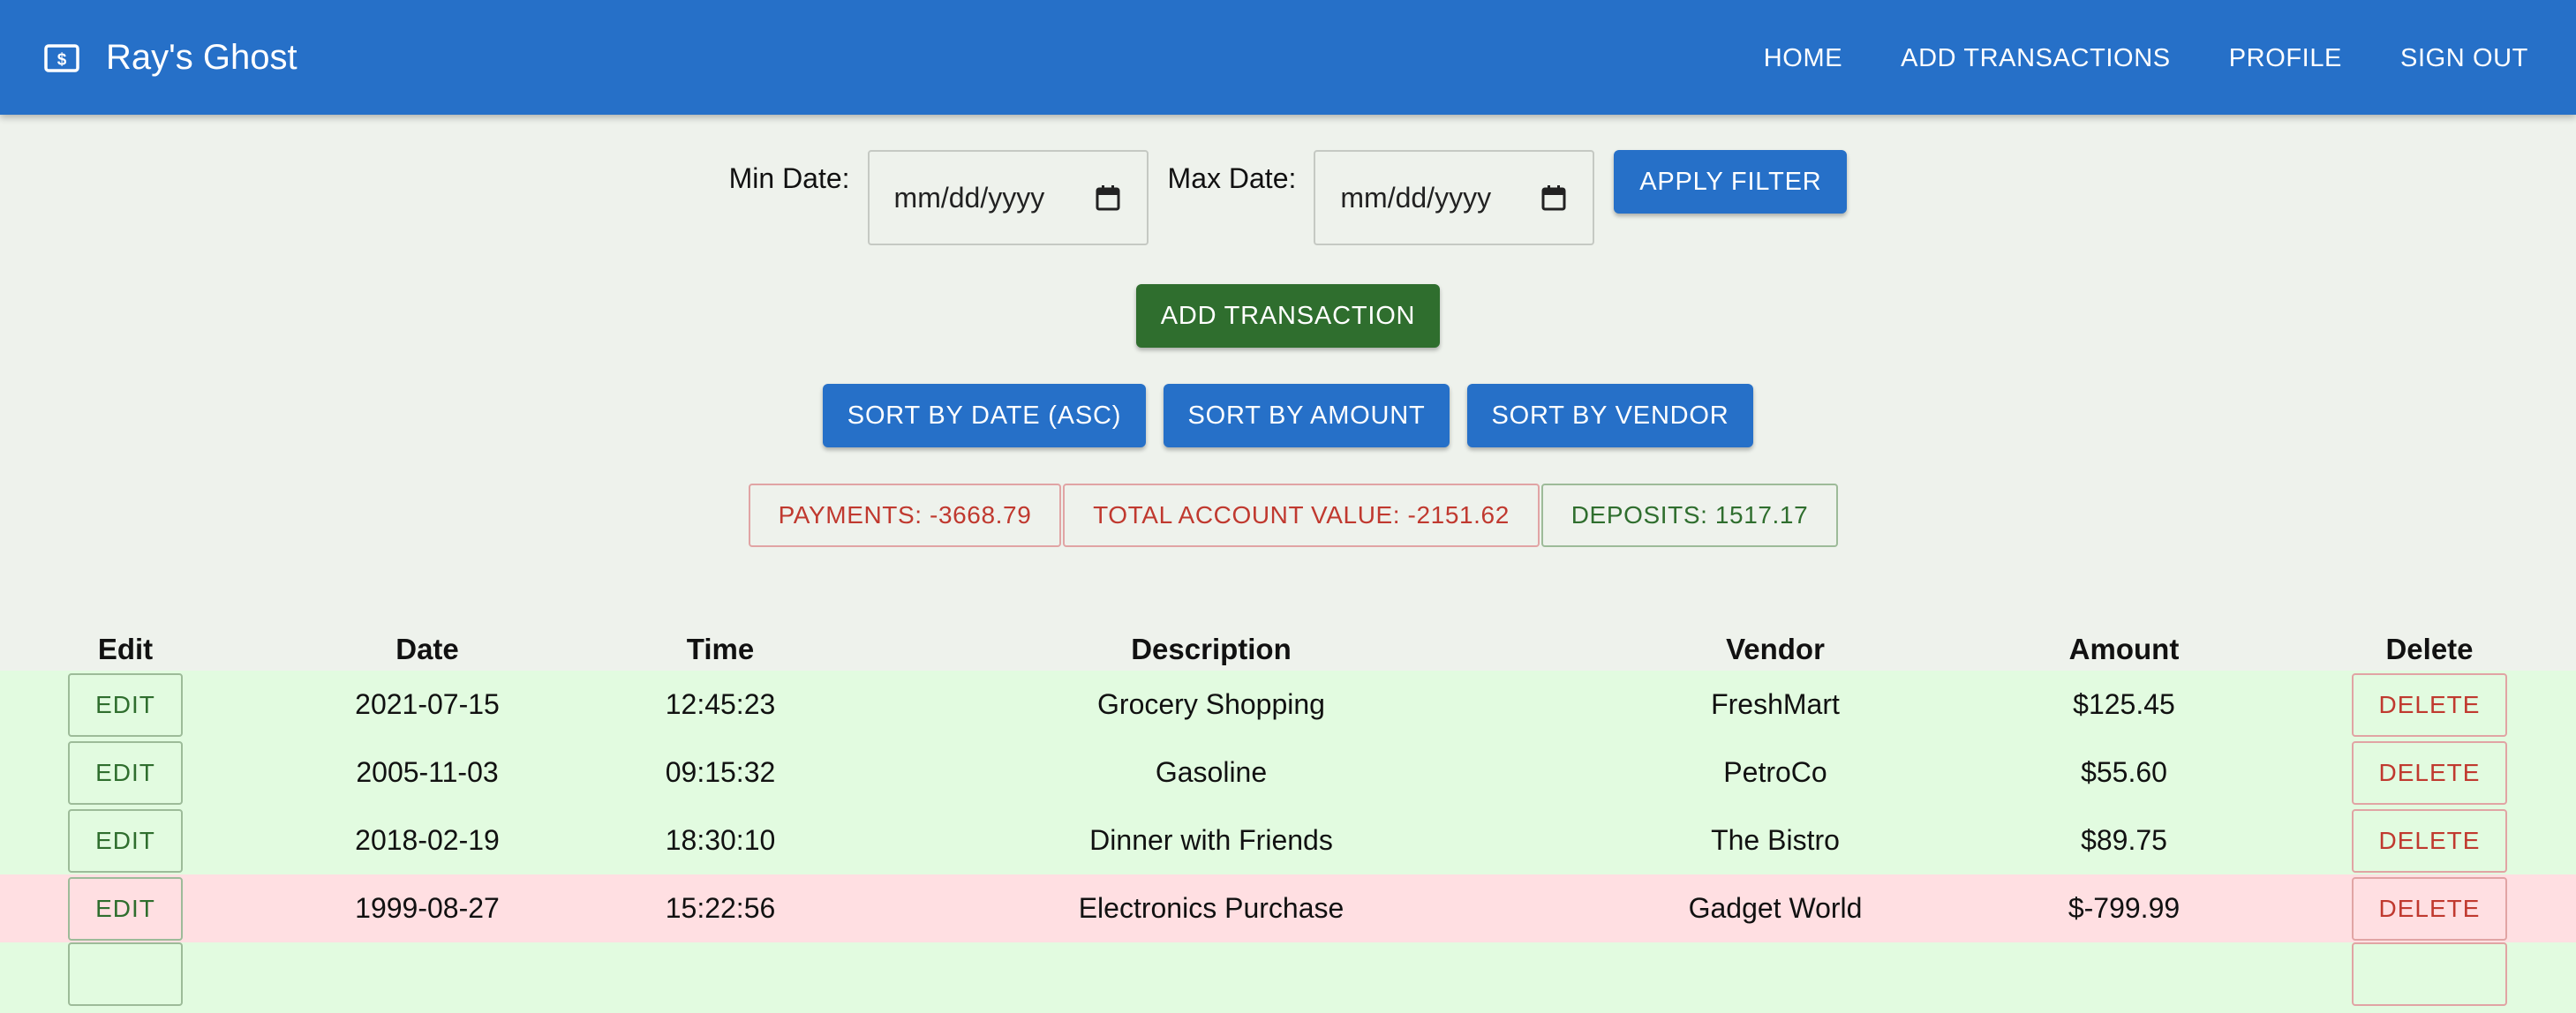  Describe the element at coordinates (1416, 197) in the screenshot. I see `max-date-value: mm/dd/yyyy` at that location.